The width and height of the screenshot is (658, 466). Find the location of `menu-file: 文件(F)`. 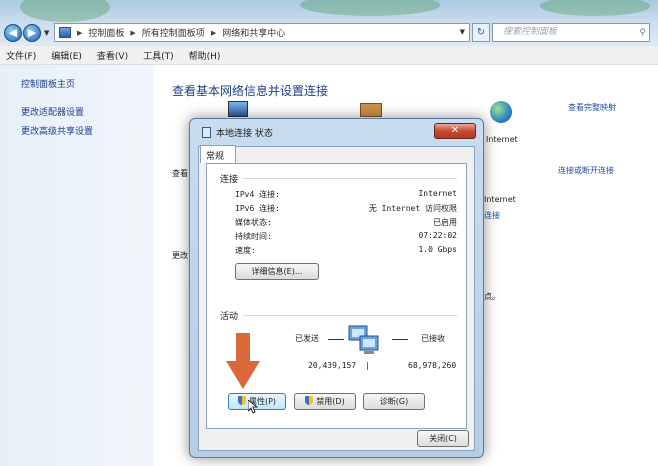

menu-file: 文件(F) is located at coordinates (21, 55).